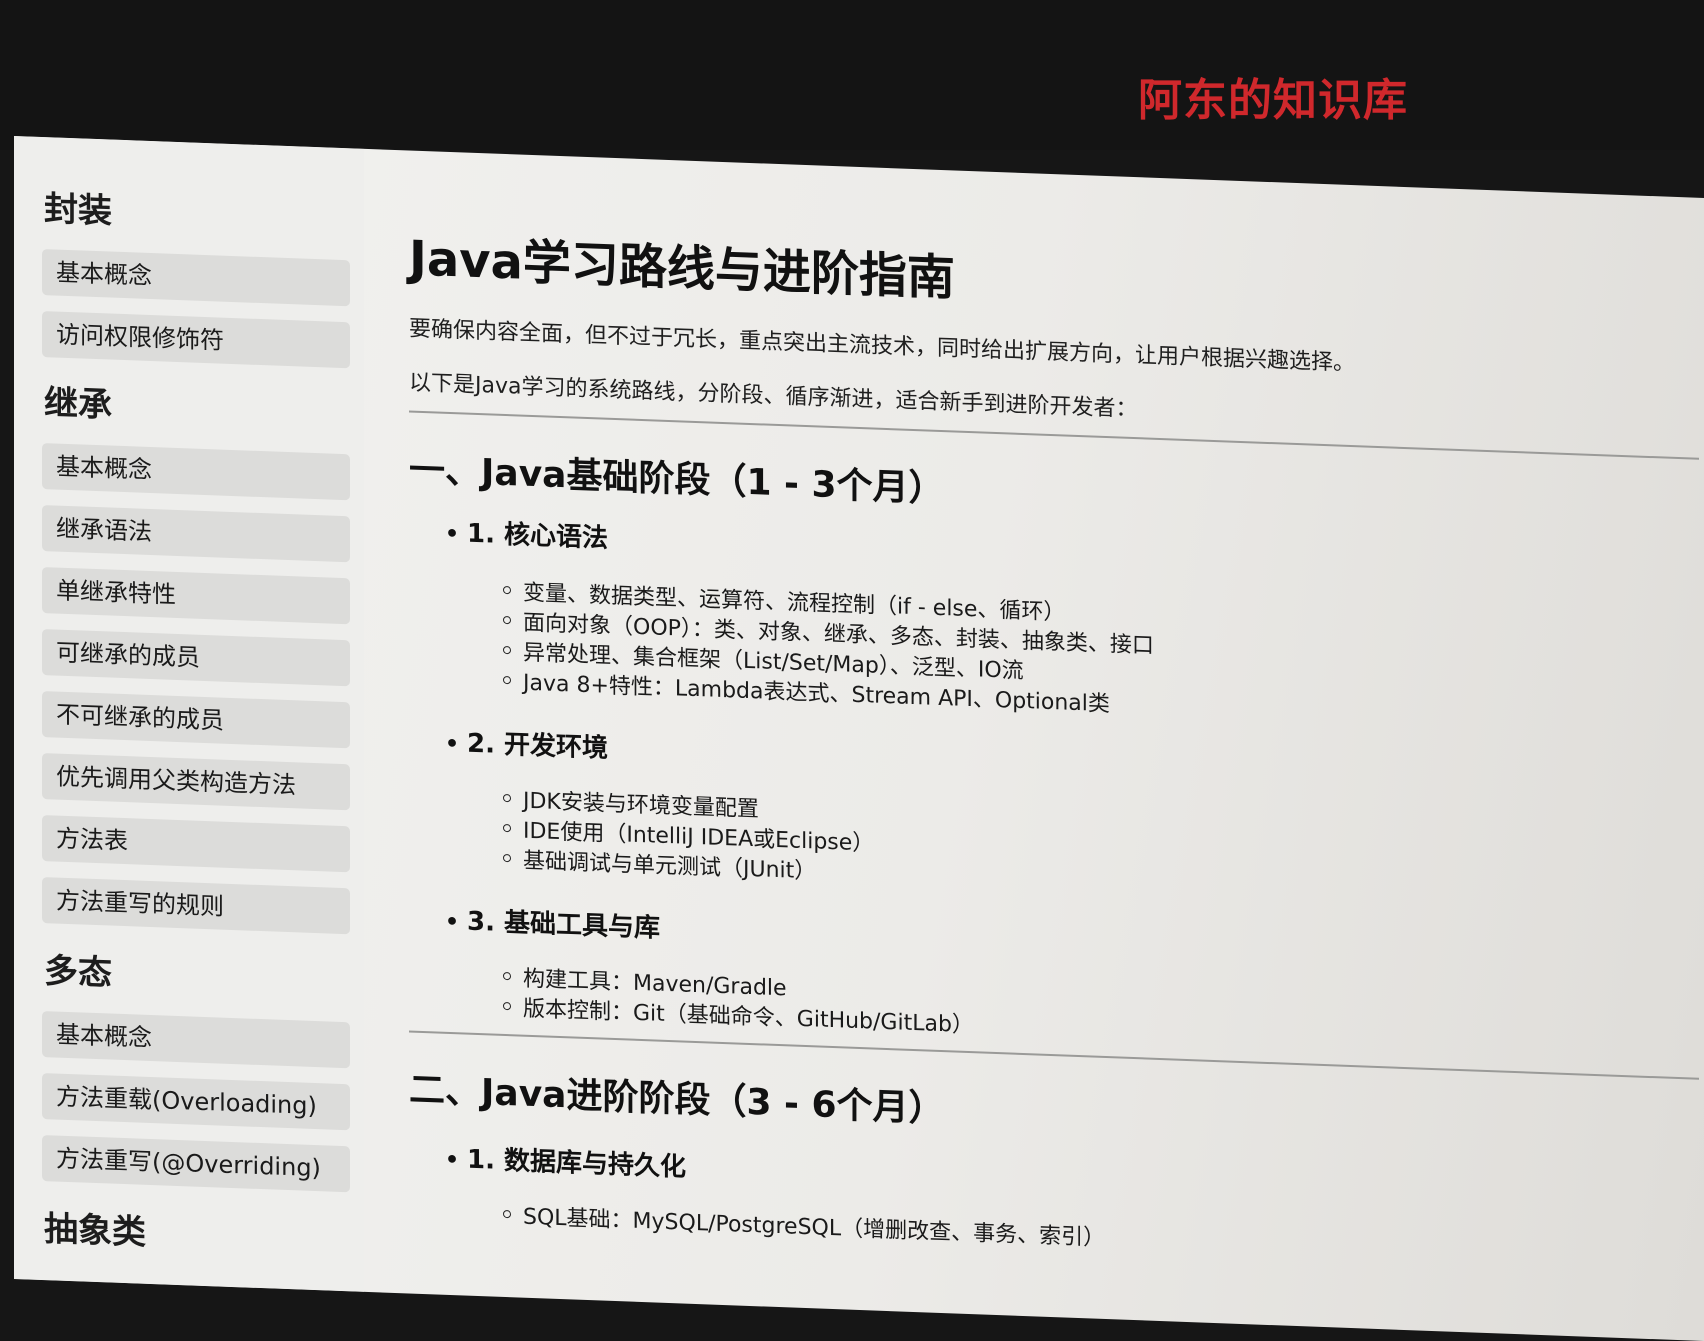 This screenshot has width=1704, height=1341. What do you see at coordinates (196, 1164) in the screenshot?
I see `sidebar-item: 方法重写(@Overriding)` at bounding box center [196, 1164].